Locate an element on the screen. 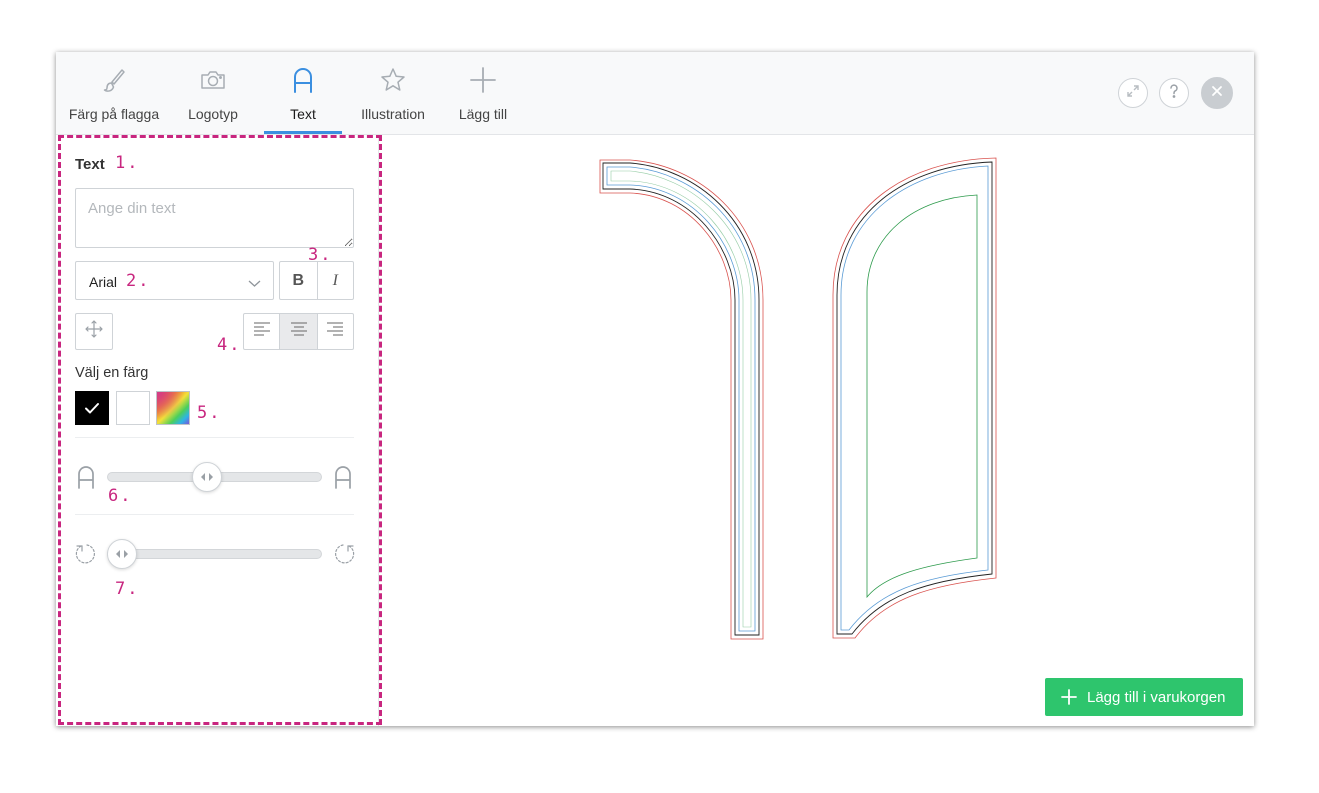 The height and width of the screenshot is (793, 1319). font-select: Arial is located at coordinates (174, 280).